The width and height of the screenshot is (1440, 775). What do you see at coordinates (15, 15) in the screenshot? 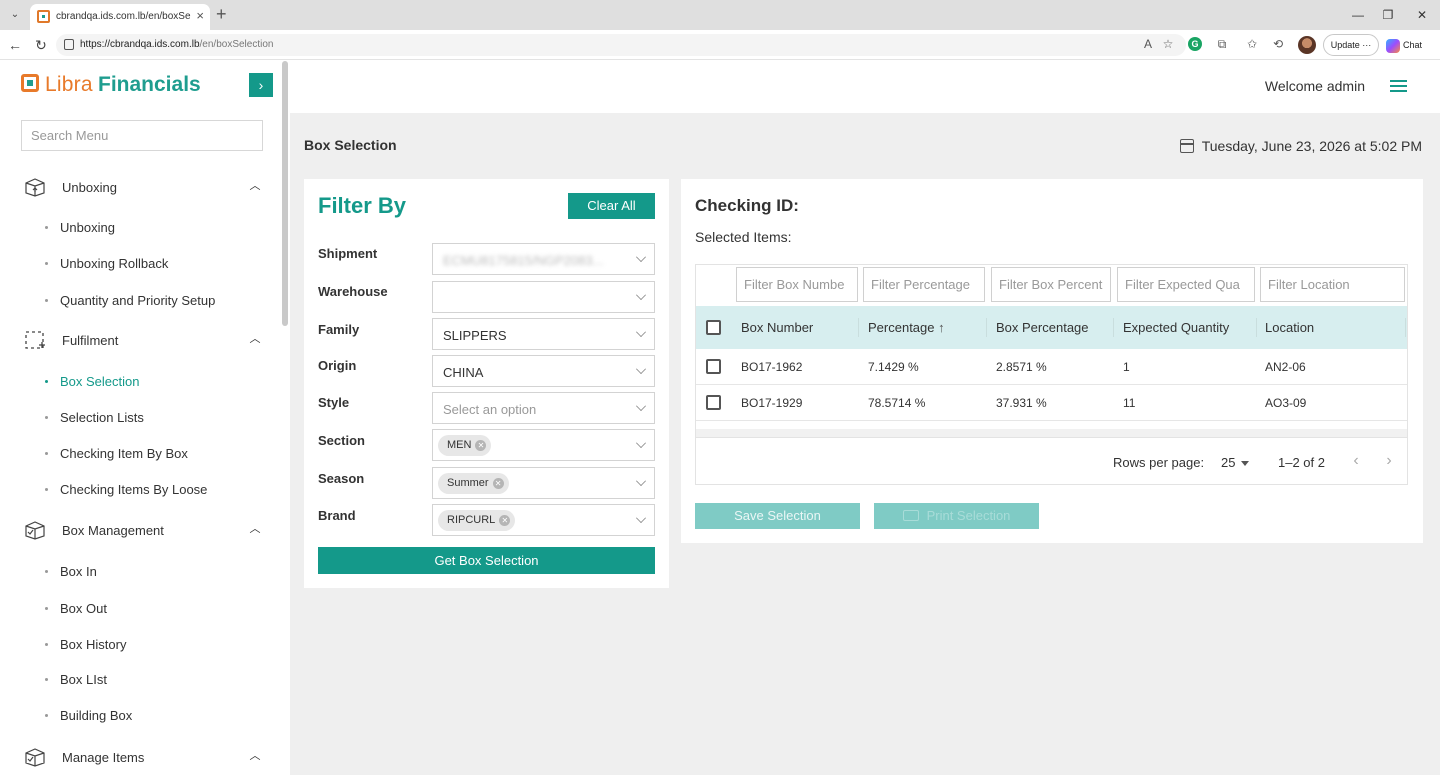
I see `tab-actions-icon: ⌄` at bounding box center [15, 15].